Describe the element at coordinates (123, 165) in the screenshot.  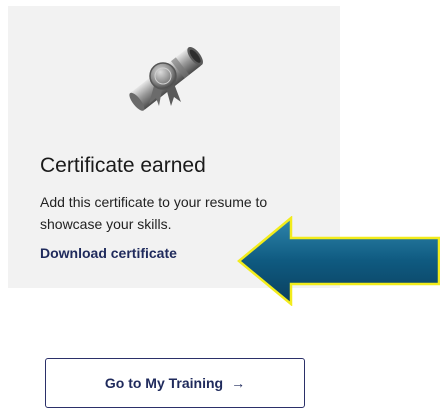
I see `card-title: Certificate earned` at that location.